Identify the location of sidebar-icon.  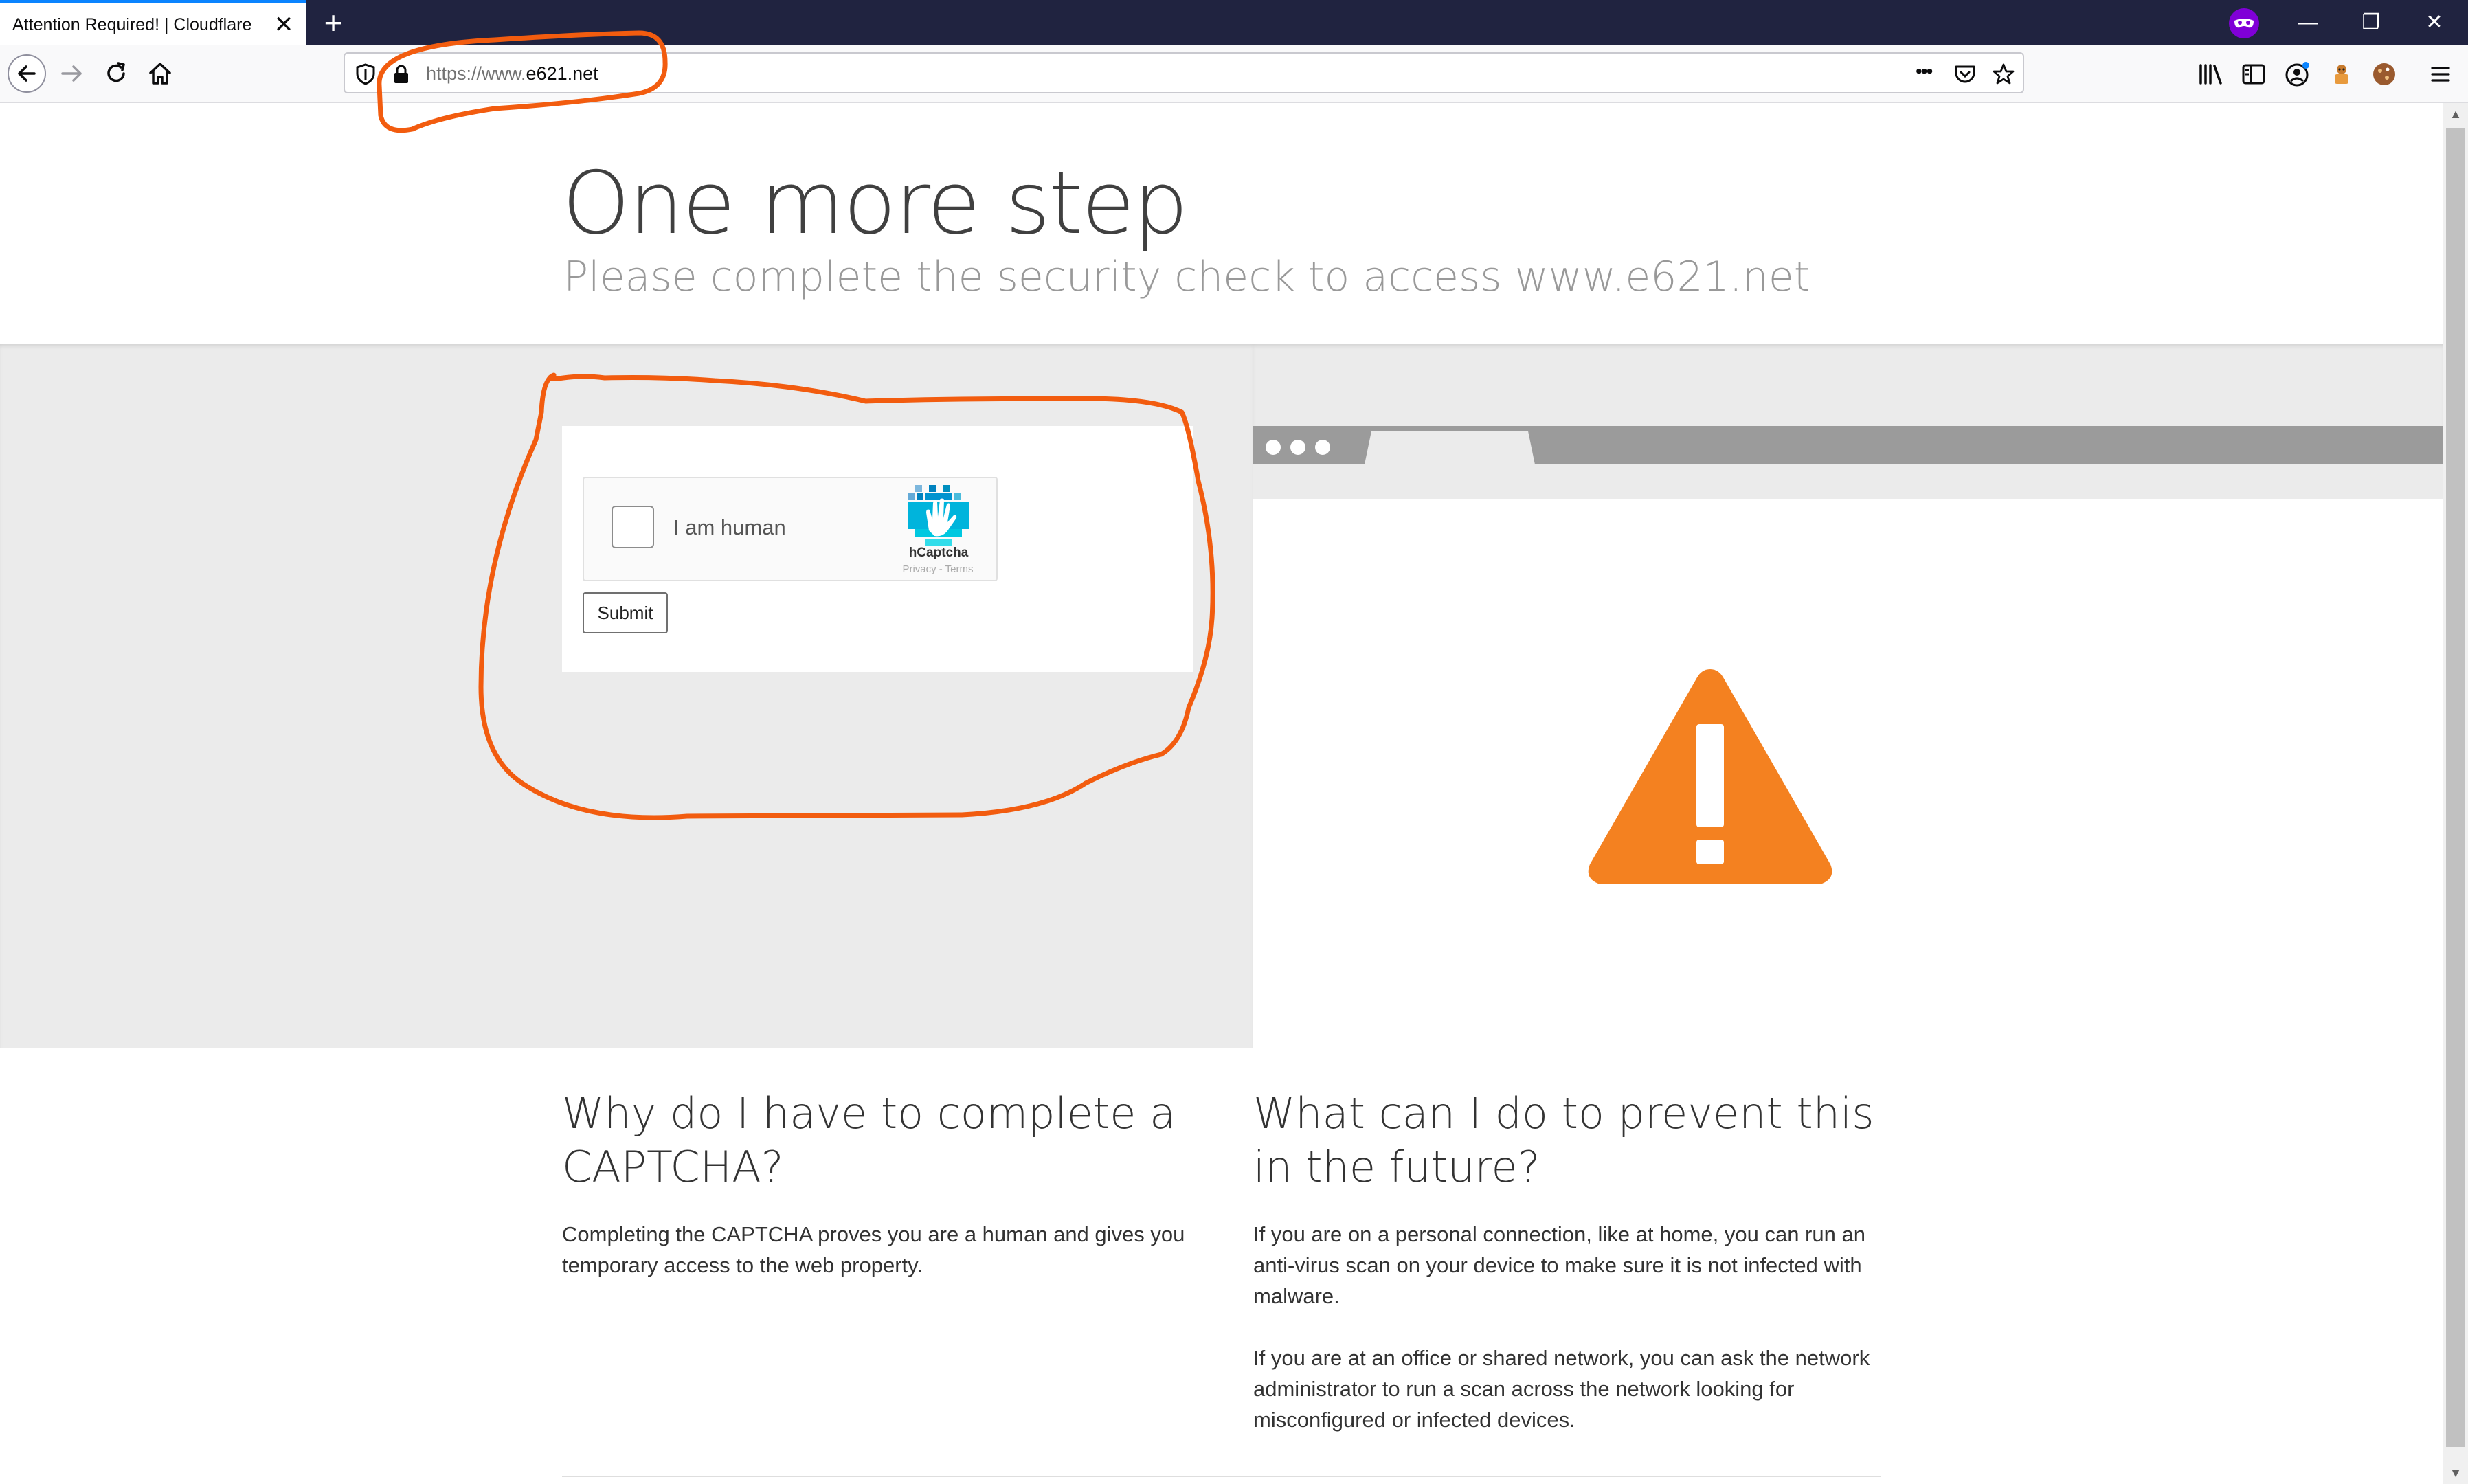
(2254, 74).